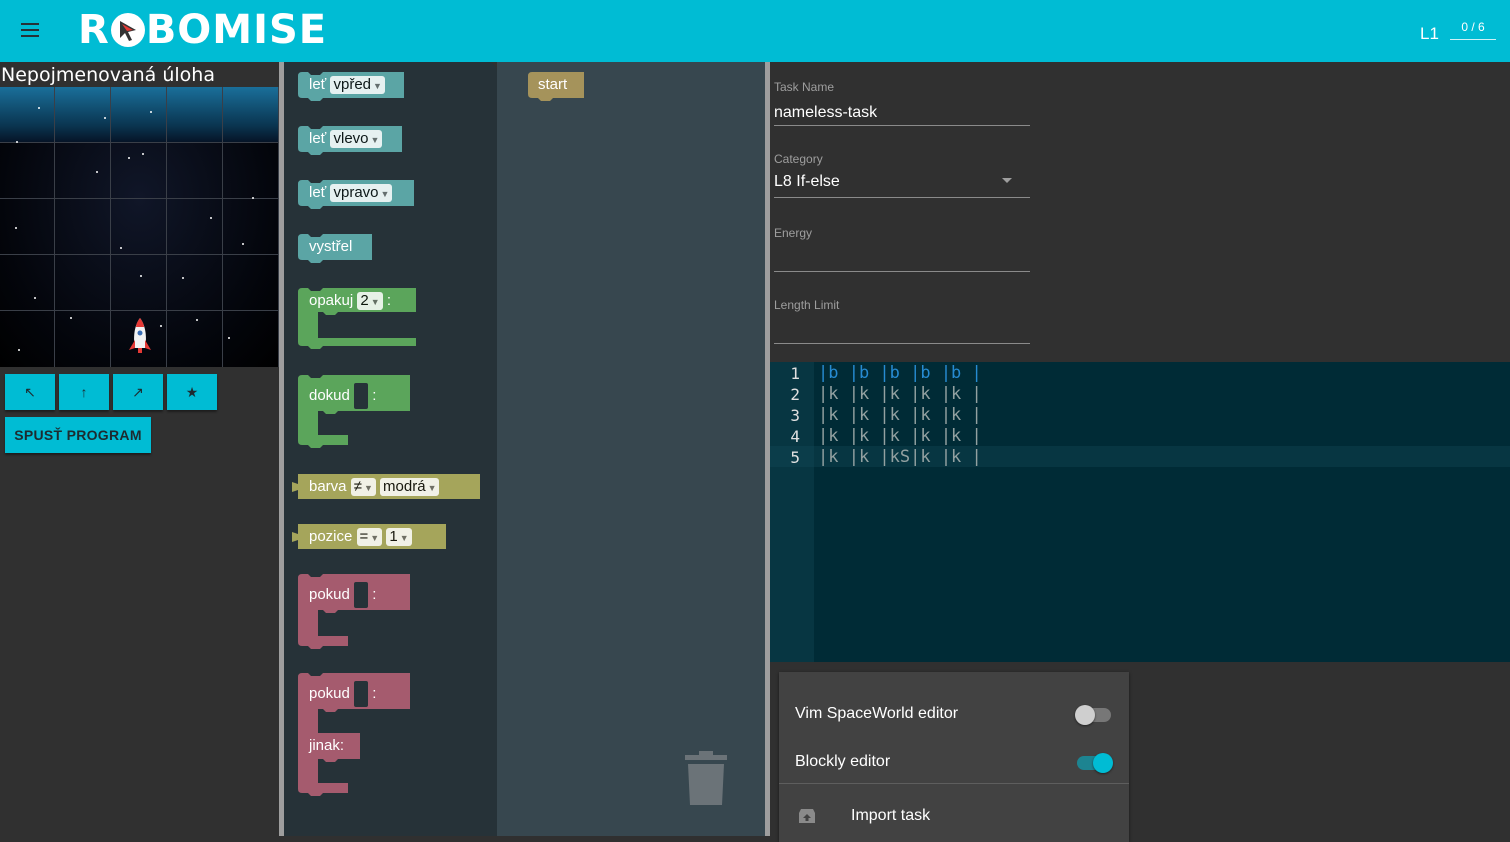 The width and height of the screenshot is (1510, 842). Describe the element at coordinates (127, 30) in the screenshot. I see `logo-rocket-icon` at that location.